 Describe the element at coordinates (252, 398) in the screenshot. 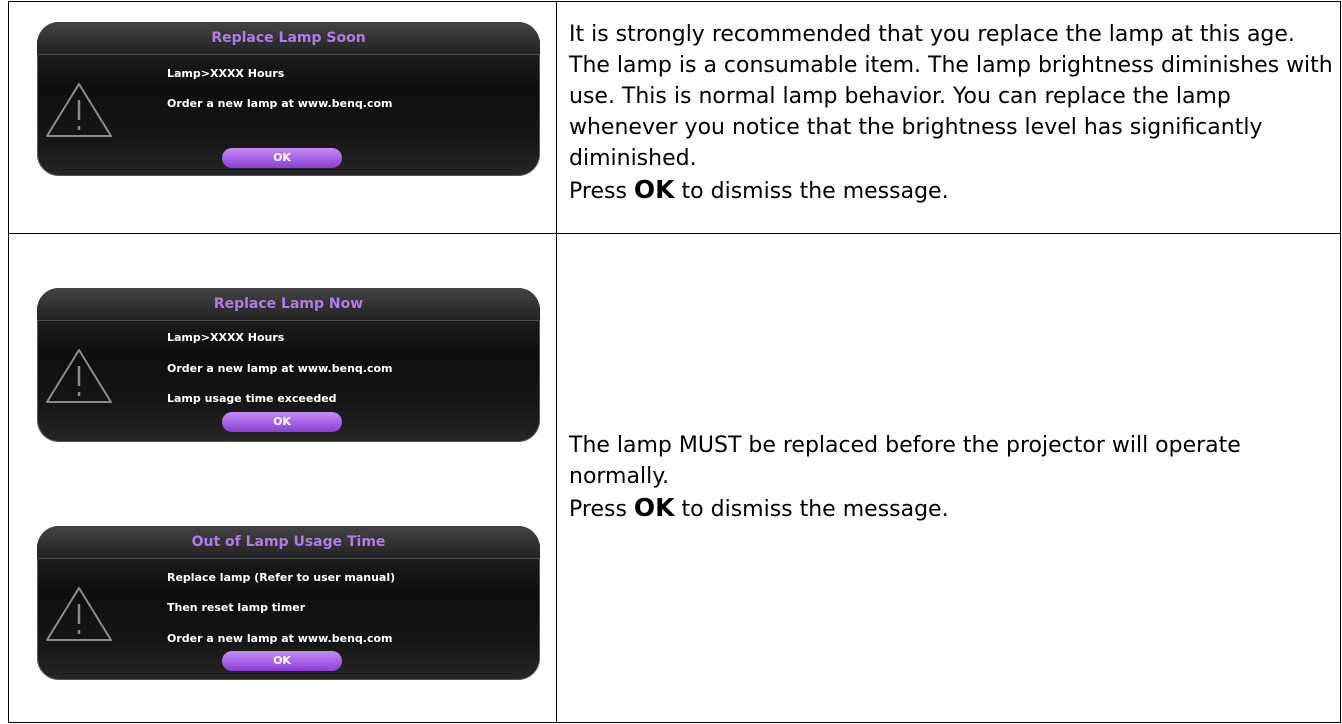

I see `dialog-line: Lamp usage time exceeded` at that location.